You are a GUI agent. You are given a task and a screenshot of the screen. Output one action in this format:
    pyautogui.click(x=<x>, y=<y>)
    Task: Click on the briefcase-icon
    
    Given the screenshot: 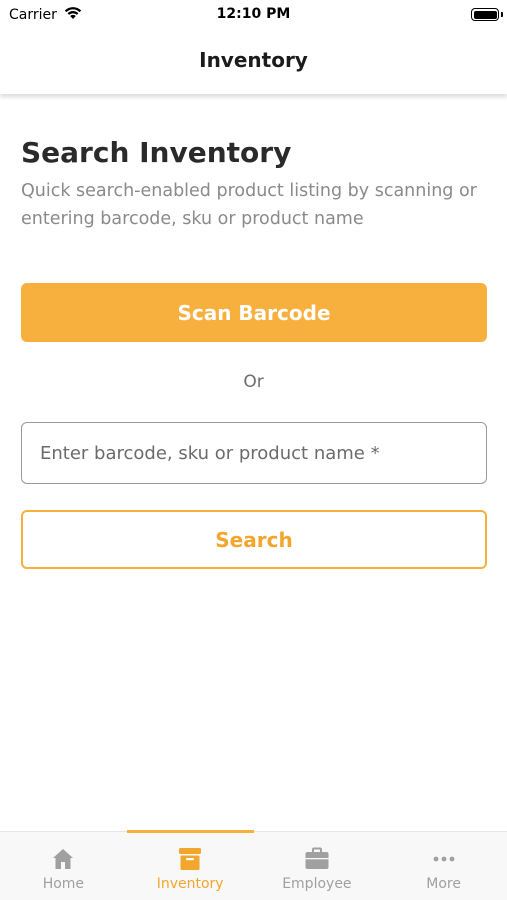 What is the action you would take?
    pyautogui.click(x=317, y=859)
    